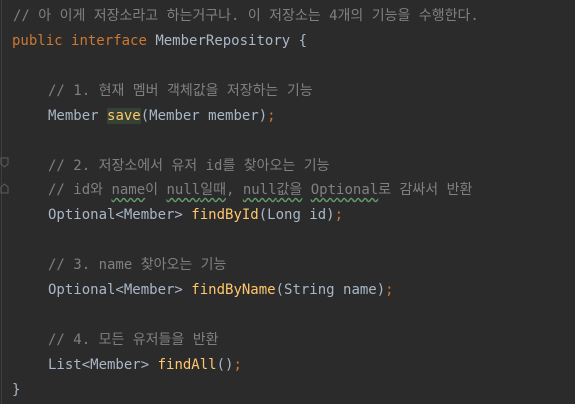 Image resolution: width=575 pixels, height=404 pixels. What do you see at coordinates (289, 190) in the screenshot?
I see `typo-word: 값을` at bounding box center [289, 190].